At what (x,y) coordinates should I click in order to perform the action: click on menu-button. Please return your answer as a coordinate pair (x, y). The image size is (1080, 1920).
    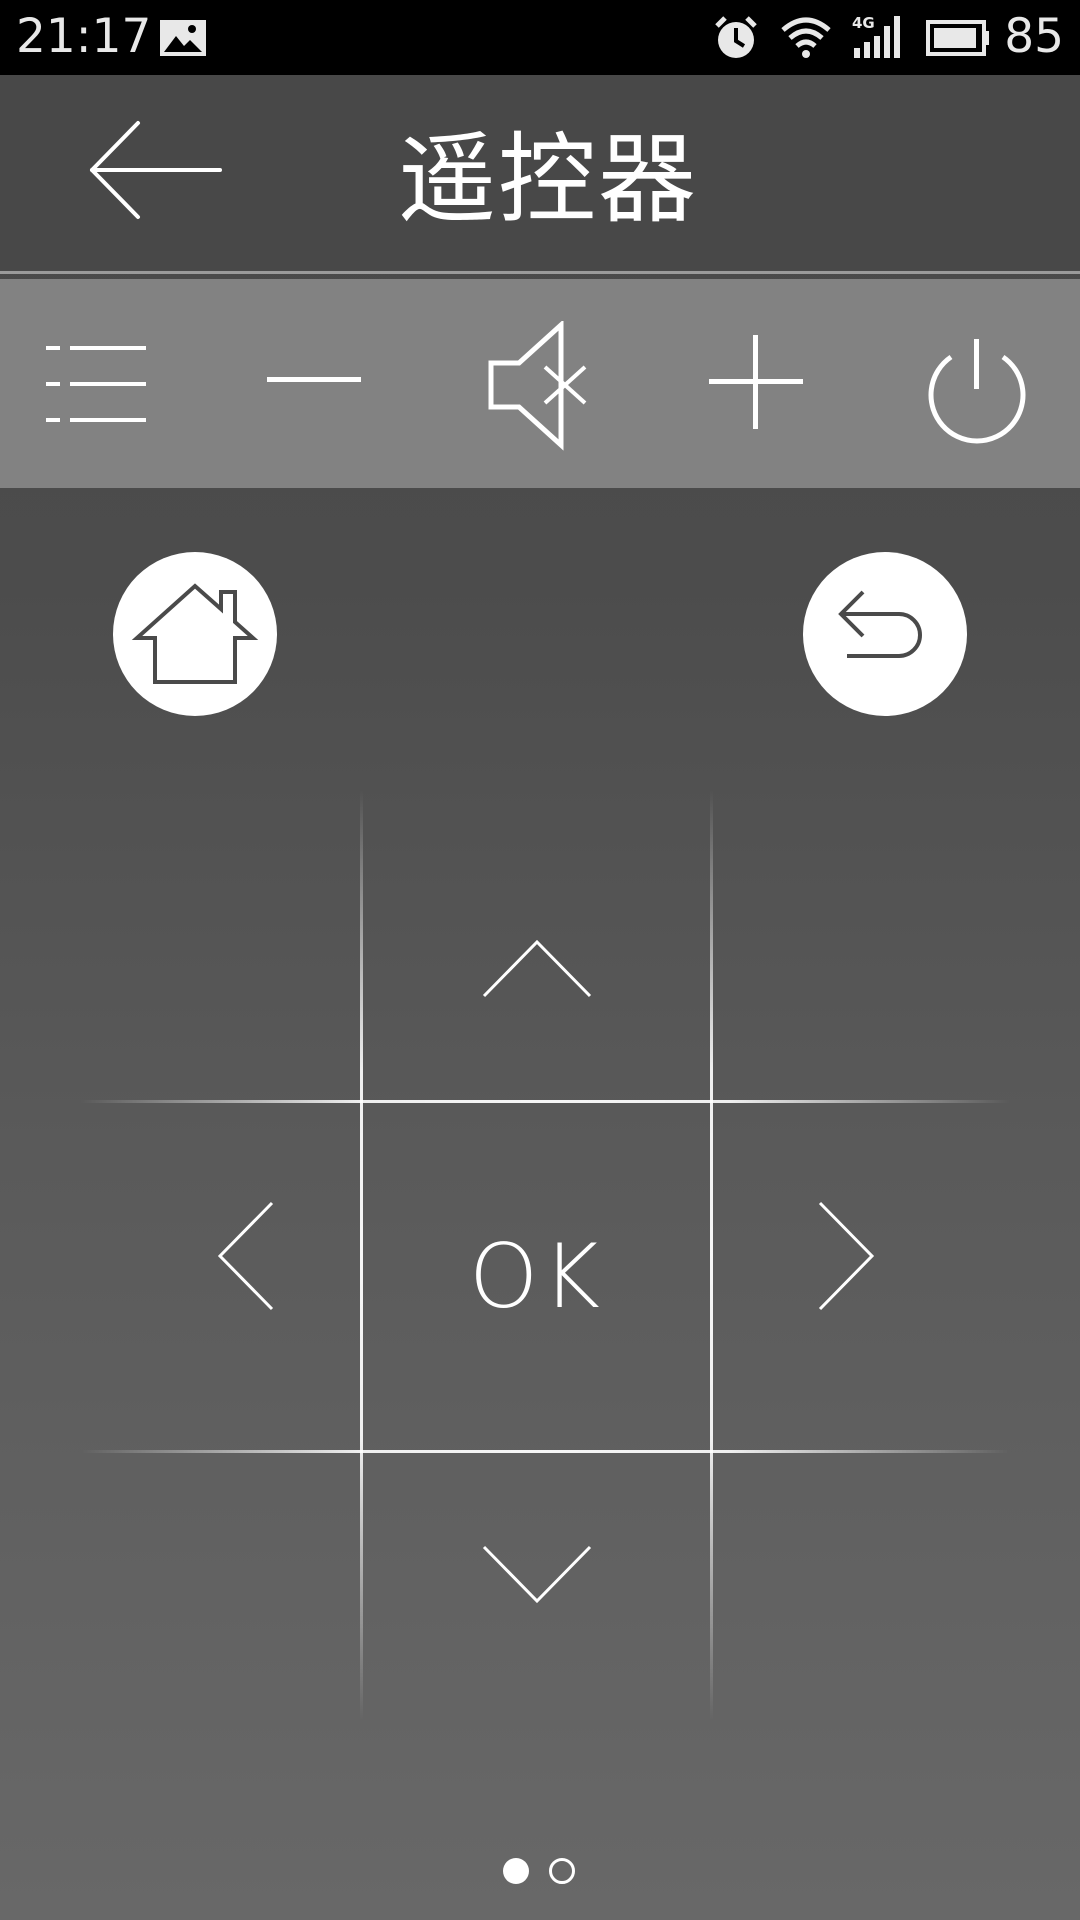
    Looking at the image, I should click on (105, 383).